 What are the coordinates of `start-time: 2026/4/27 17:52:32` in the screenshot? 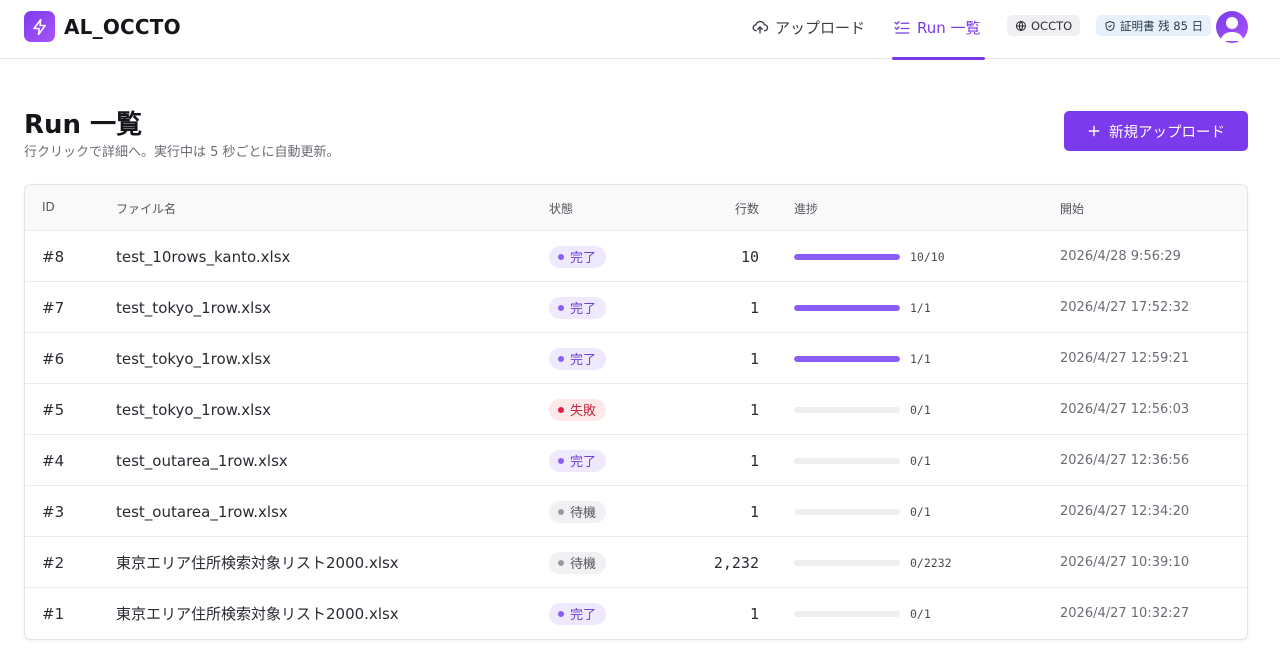 It's located at (1125, 307).